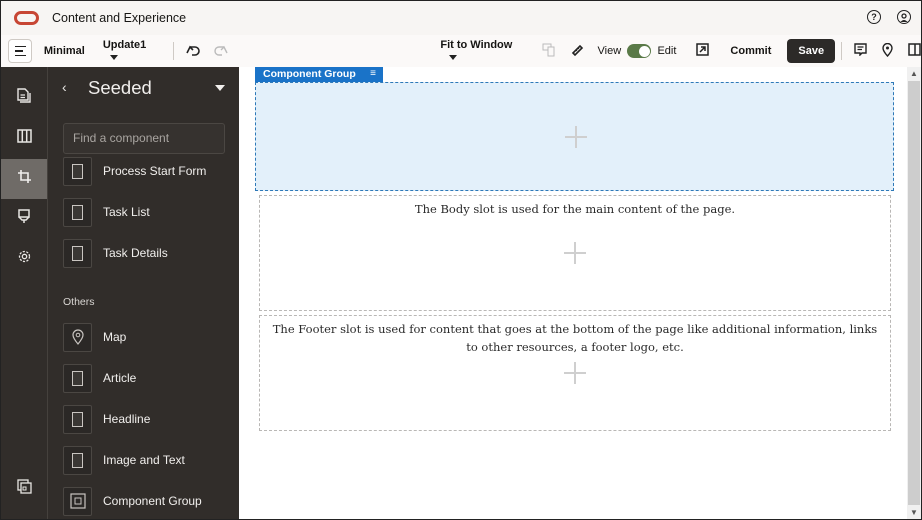 This screenshot has width=922, height=520. I want to click on component-menu-icon: ≡, so click(373, 74).